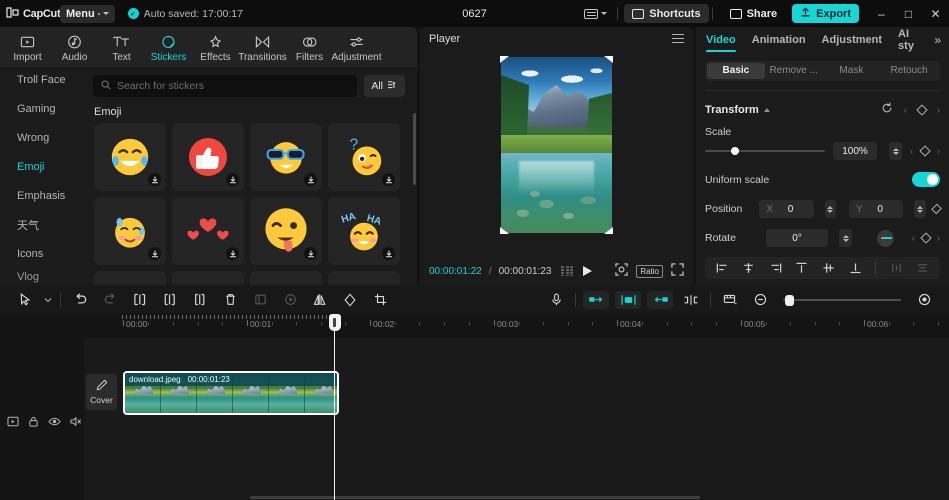 The height and width of the screenshot is (500, 949). What do you see at coordinates (666, 13) in the screenshot?
I see `shortcuts-button: Shortcuts` at bounding box center [666, 13].